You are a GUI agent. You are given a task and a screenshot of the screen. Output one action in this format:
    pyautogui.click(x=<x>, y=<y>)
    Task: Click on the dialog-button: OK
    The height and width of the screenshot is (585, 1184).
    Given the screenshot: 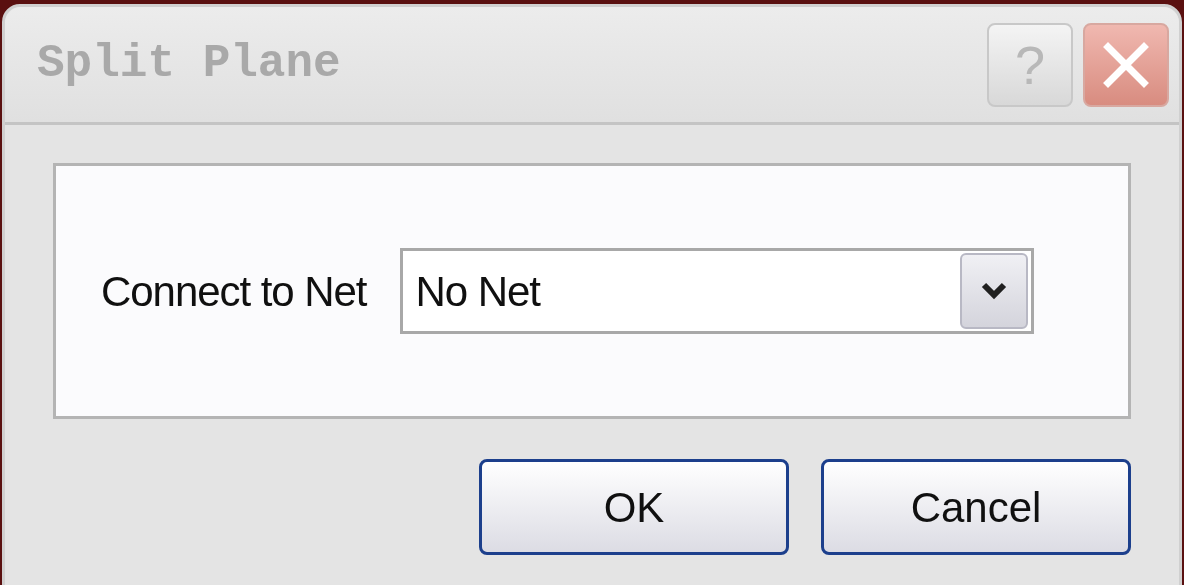 What is the action you would take?
    pyautogui.click(x=634, y=507)
    